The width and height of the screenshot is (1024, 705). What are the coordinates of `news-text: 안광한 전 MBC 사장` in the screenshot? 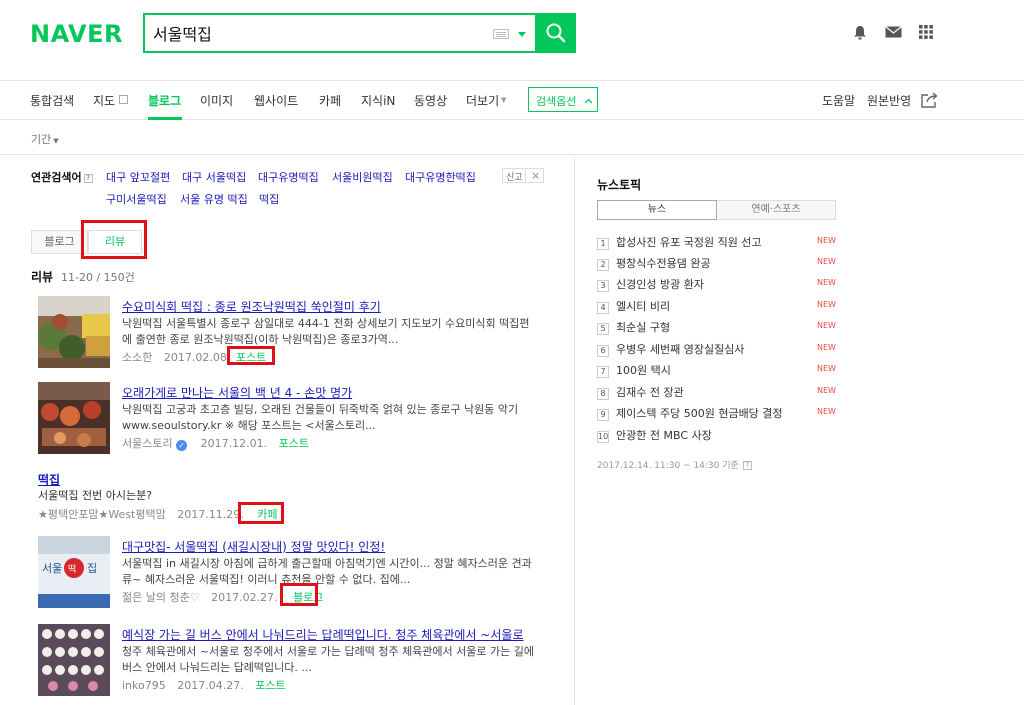 It's located at (664, 435).